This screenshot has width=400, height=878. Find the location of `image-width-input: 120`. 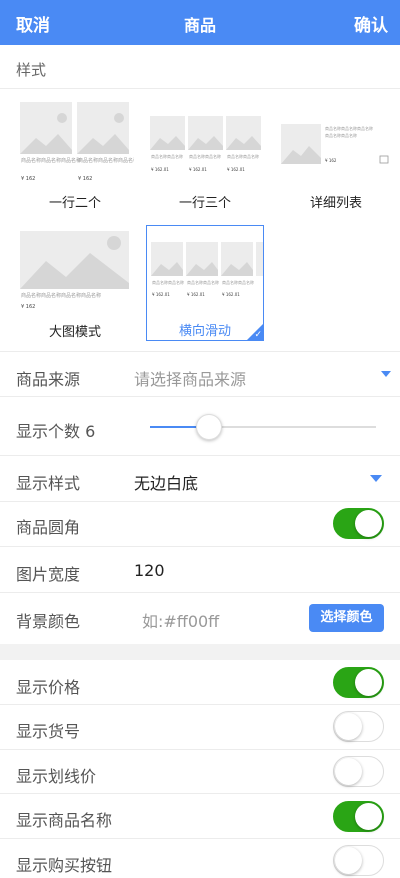

image-width-input: 120 is located at coordinates (149, 570).